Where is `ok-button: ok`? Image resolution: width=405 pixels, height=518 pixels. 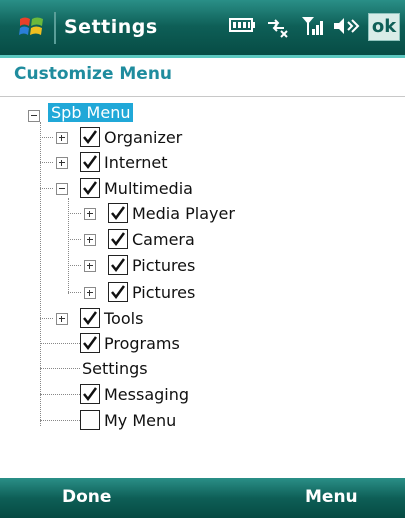 ok-button: ok is located at coordinates (384, 27).